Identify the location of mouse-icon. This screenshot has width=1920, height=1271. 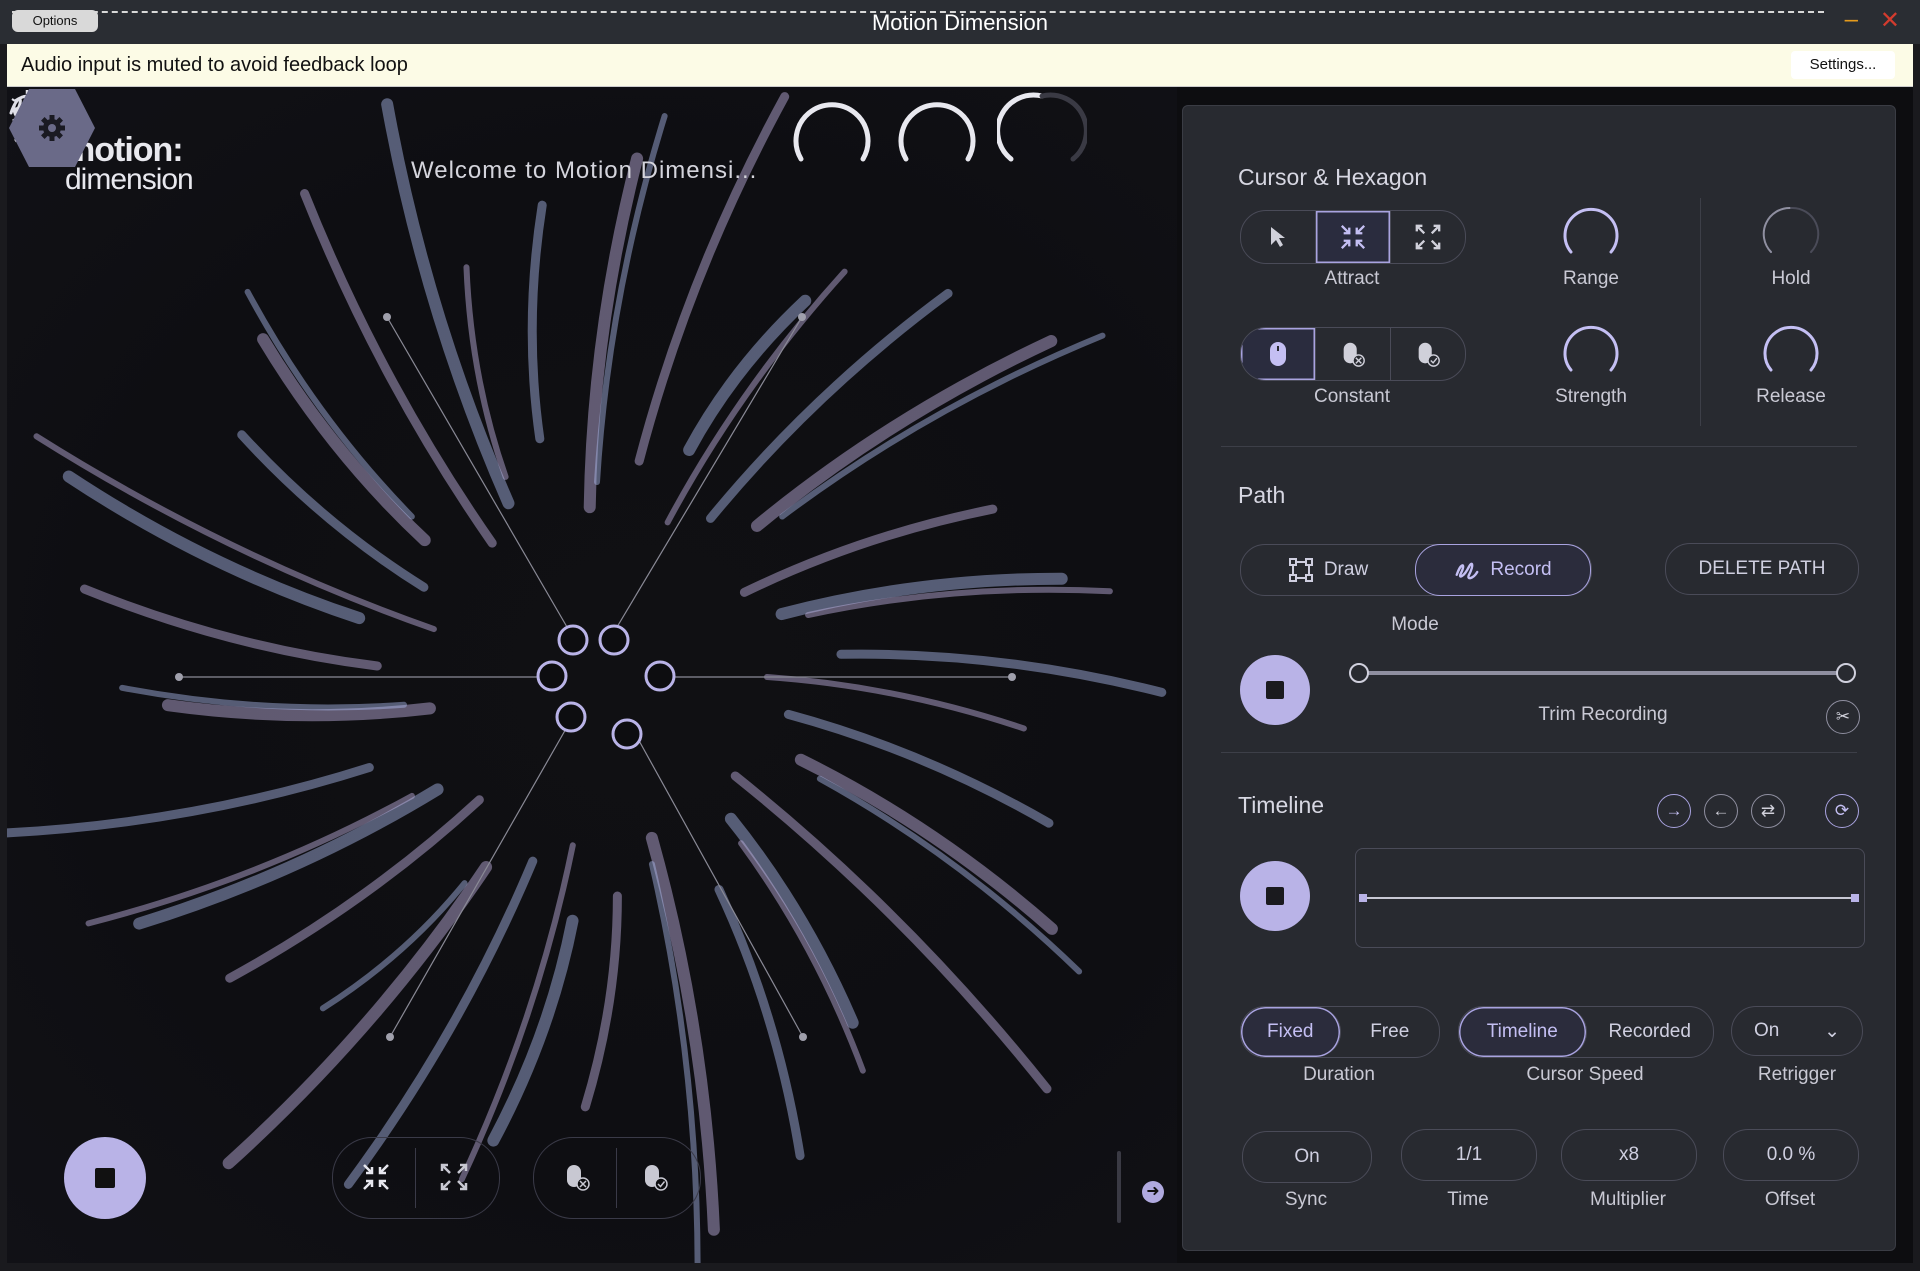
(1278, 354).